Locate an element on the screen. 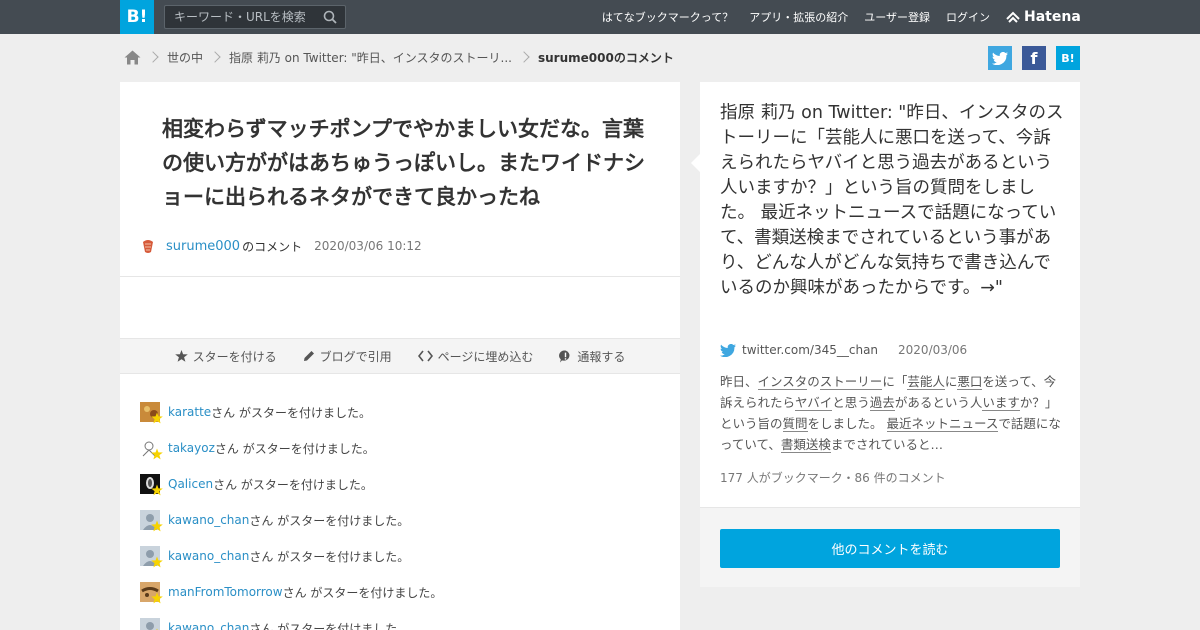 The image size is (1200, 630). nav-apps: アプリ・拡張の紹介 is located at coordinates (798, 17).